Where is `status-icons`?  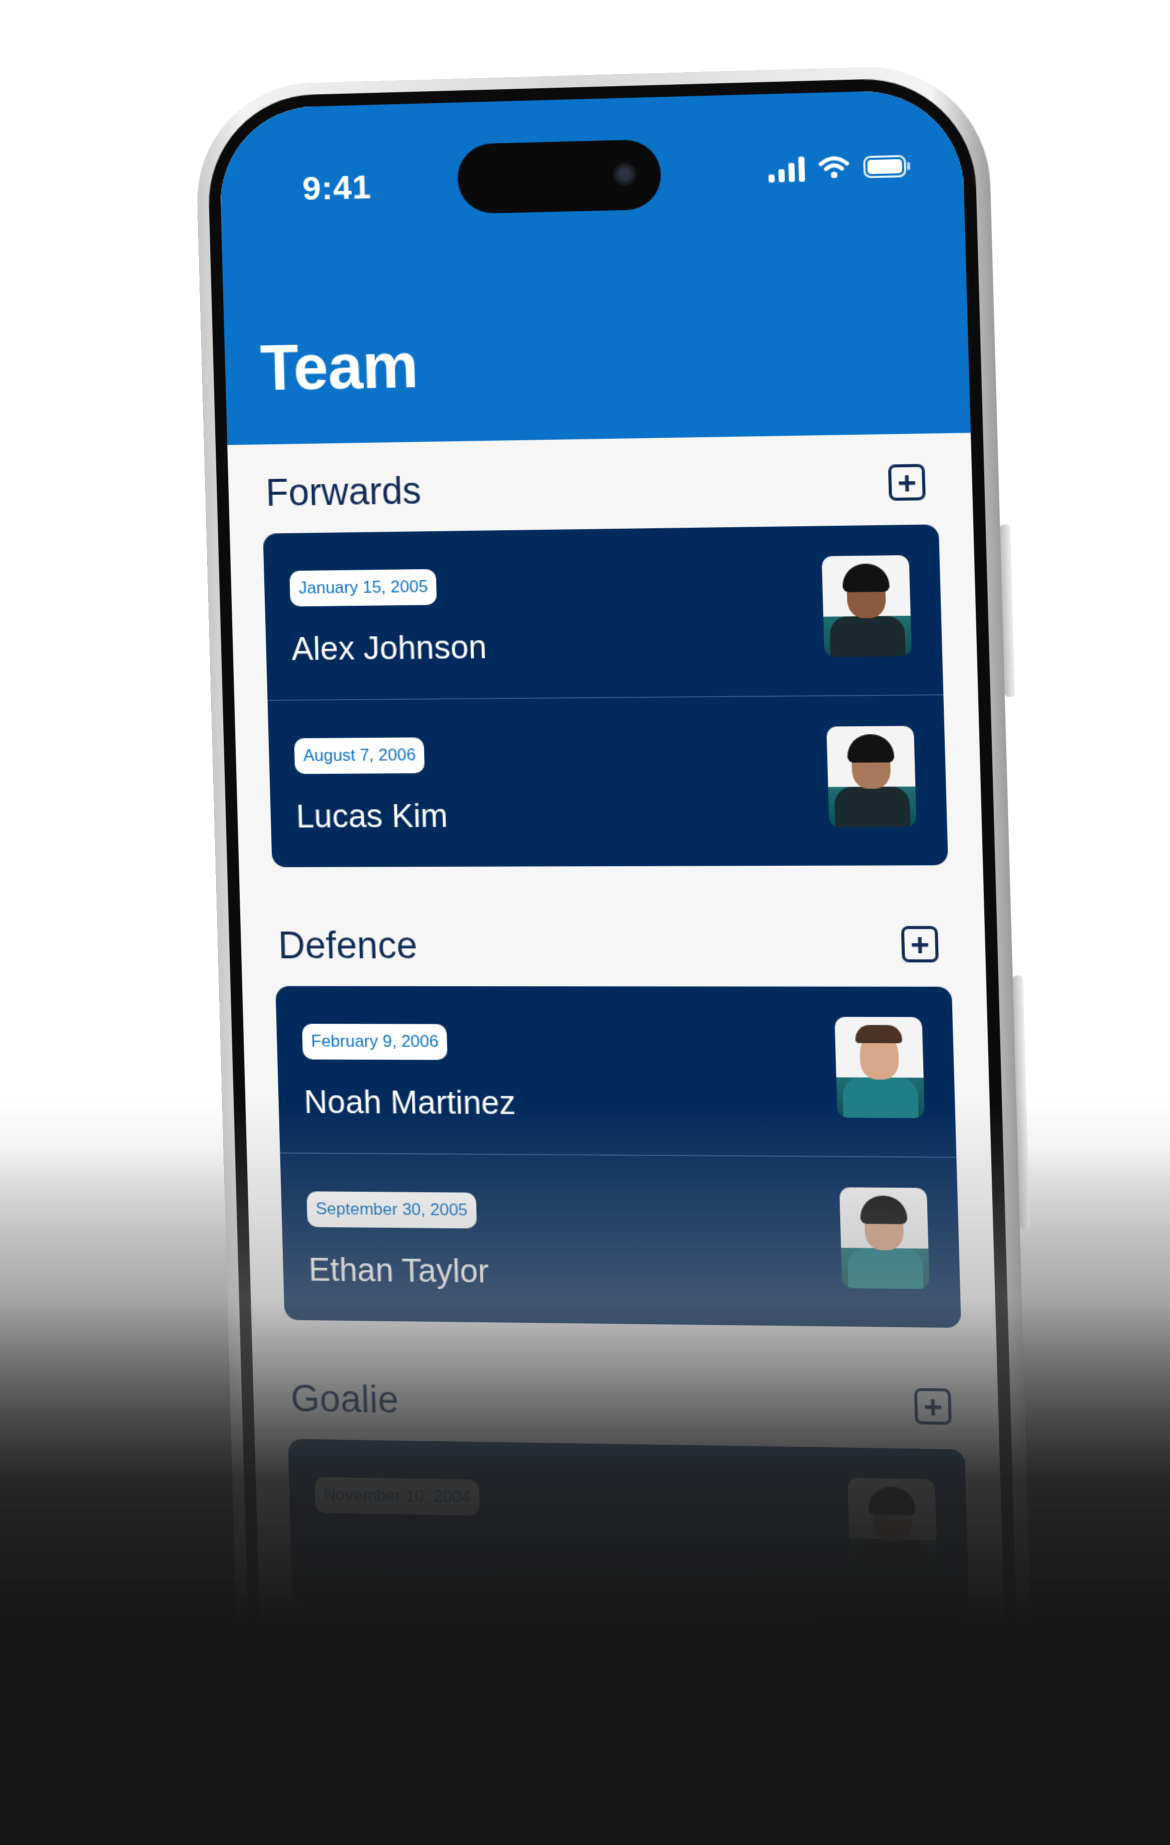 status-icons is located at coordinates (837, 168).